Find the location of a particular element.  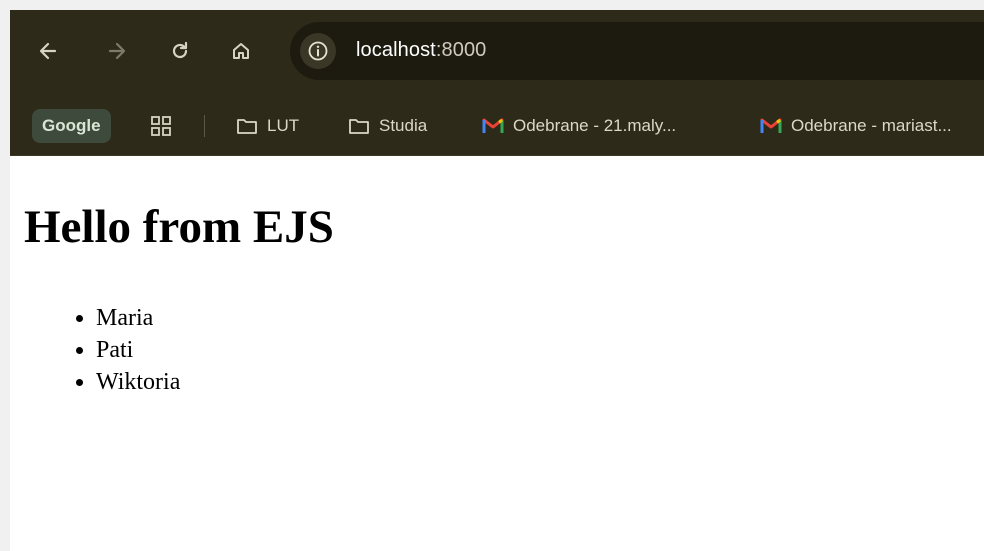

back-button is located at coordinates (48, 51).